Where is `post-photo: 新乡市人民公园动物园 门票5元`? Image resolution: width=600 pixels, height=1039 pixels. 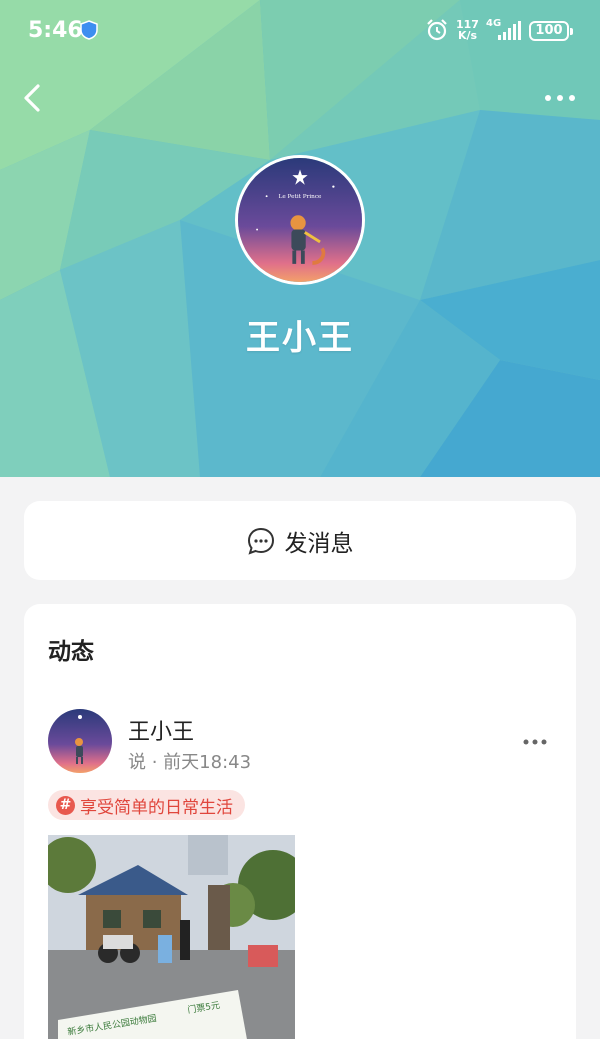 post-photo: 新乡市人民公园动物园 门票5元 is located at coordinates (171, 937).